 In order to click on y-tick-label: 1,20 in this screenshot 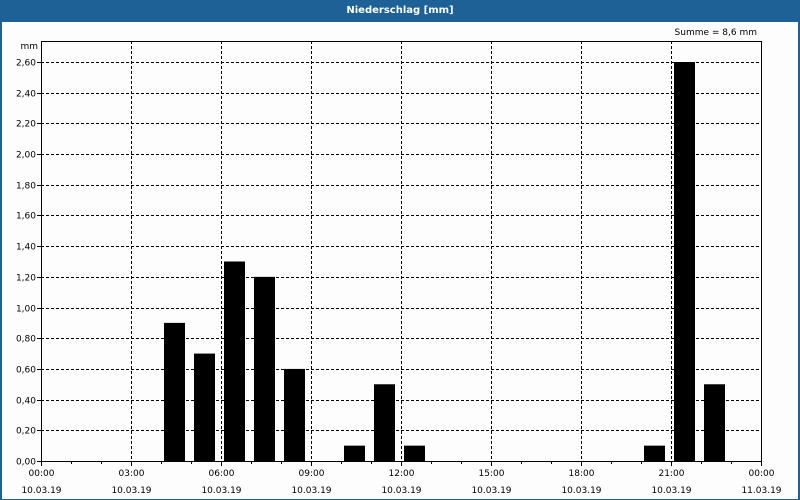, I will do `click(26, 279)`.